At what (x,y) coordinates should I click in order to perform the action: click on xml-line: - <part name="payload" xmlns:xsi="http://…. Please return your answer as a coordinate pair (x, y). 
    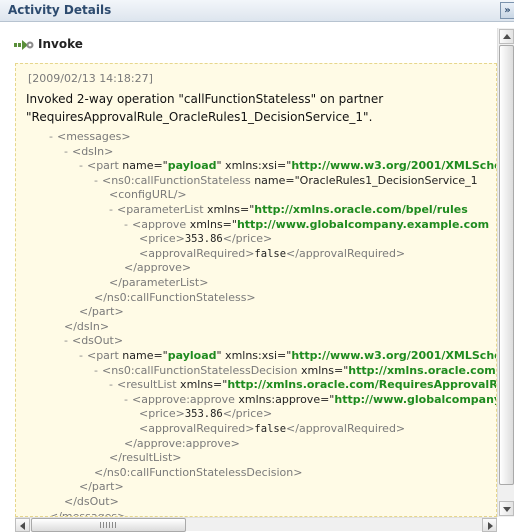
    Looking at the image, I should click on (288, 356).